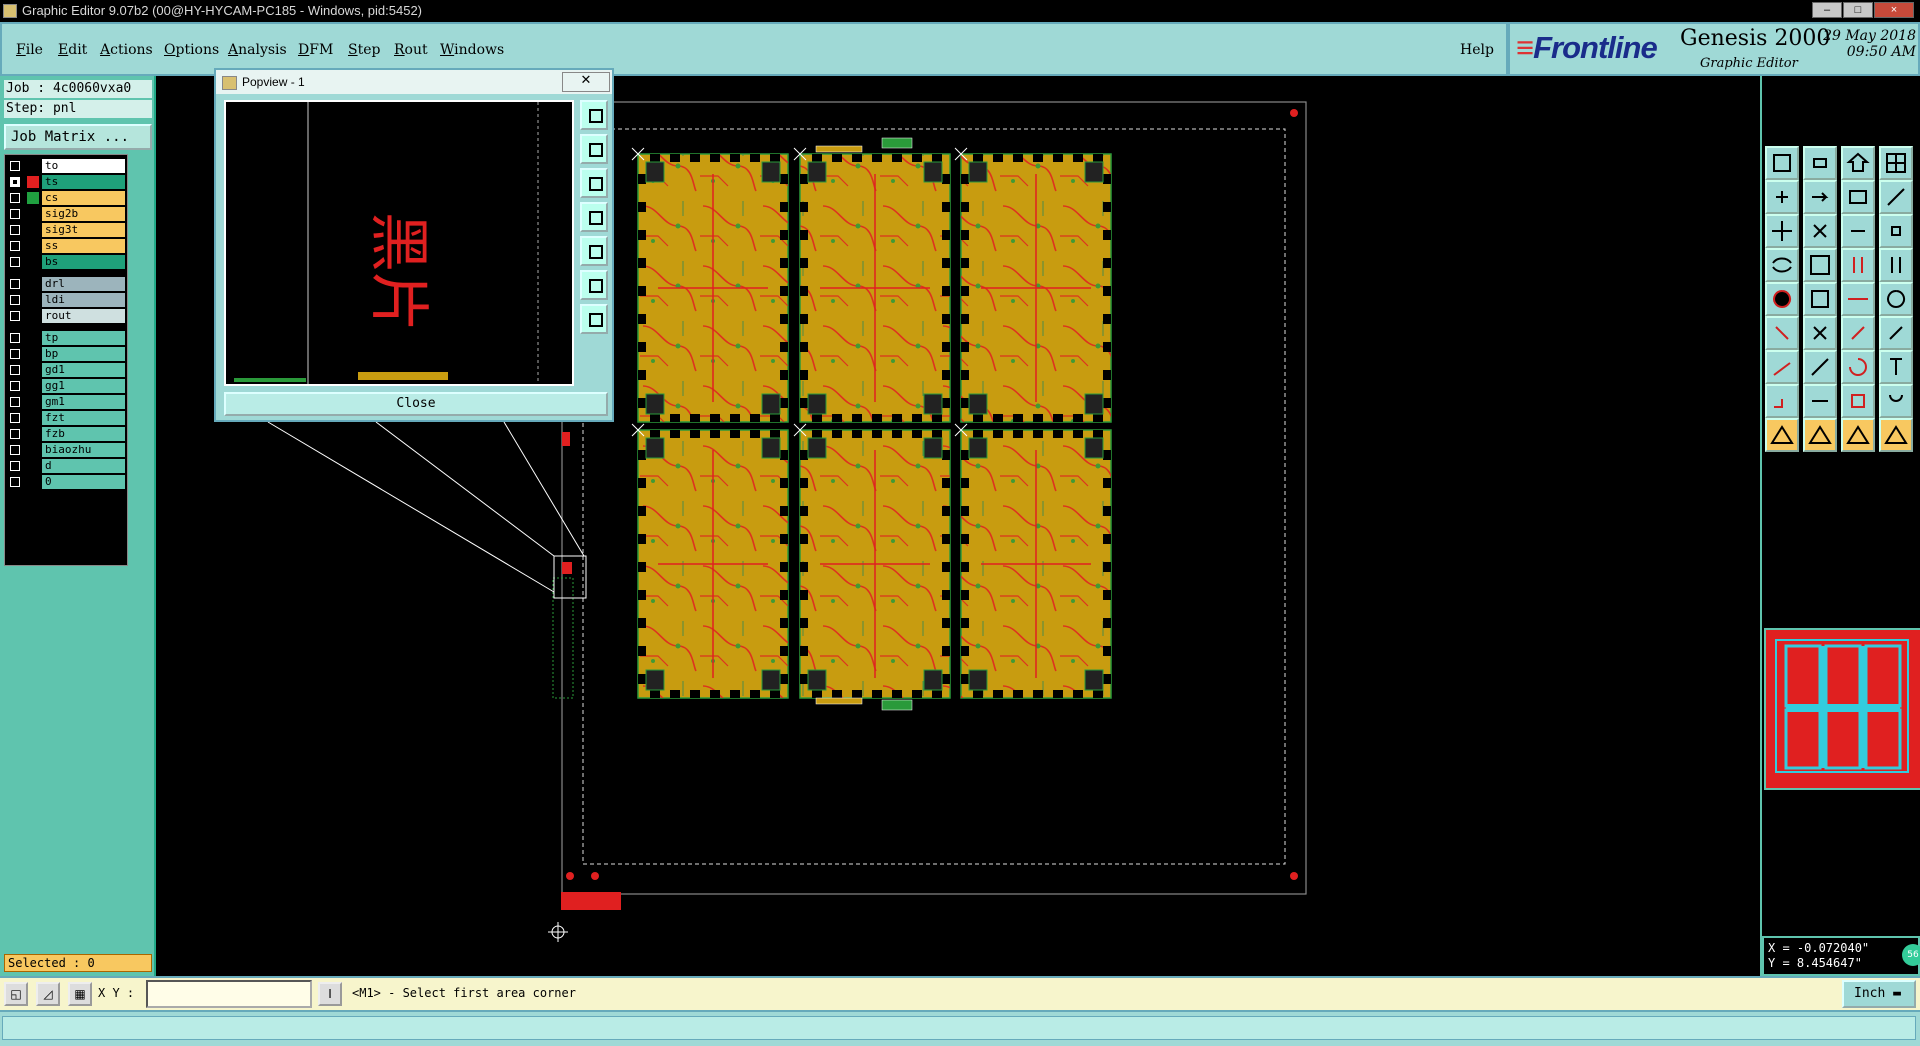  What do you see at coordinates (83, 338) in the screenshot?
I see `layer-name: tp` at bounding box center [83, 338].